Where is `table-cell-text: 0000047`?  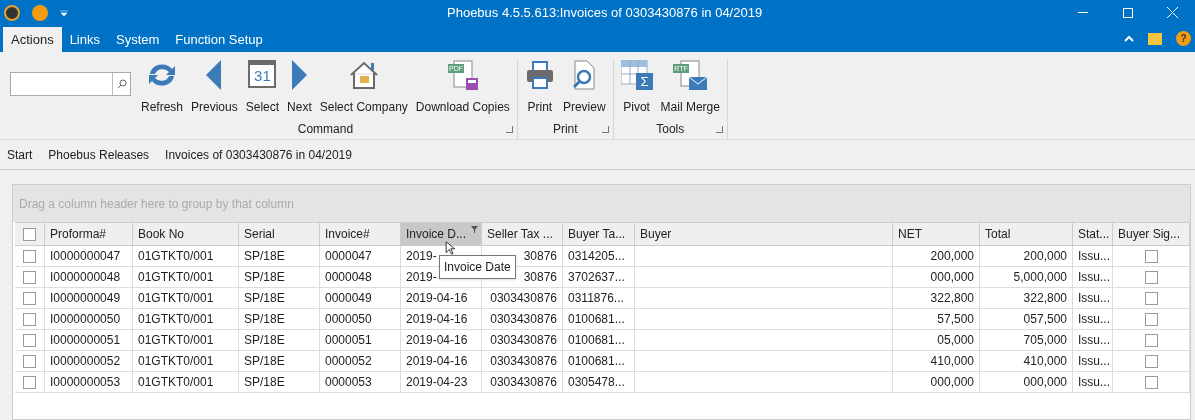
table-cell-text: 0000047 is located at coordinates (348, 256).